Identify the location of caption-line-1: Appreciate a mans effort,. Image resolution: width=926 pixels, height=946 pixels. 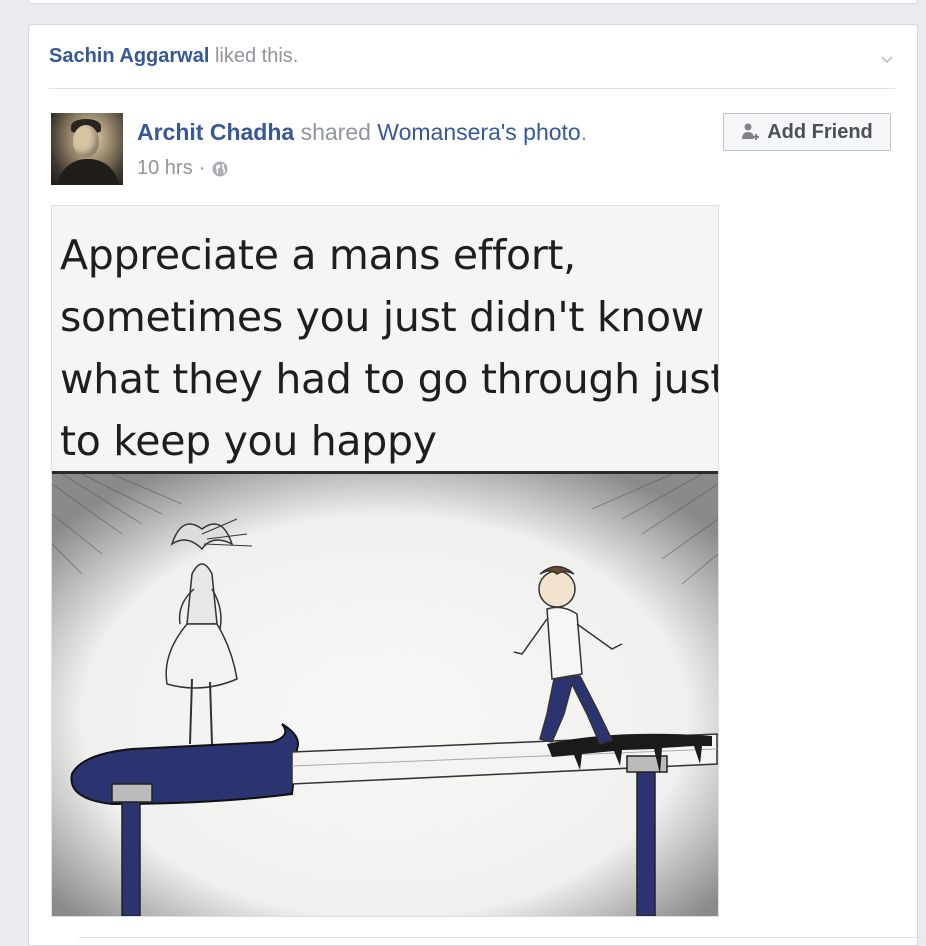
(318, 255).